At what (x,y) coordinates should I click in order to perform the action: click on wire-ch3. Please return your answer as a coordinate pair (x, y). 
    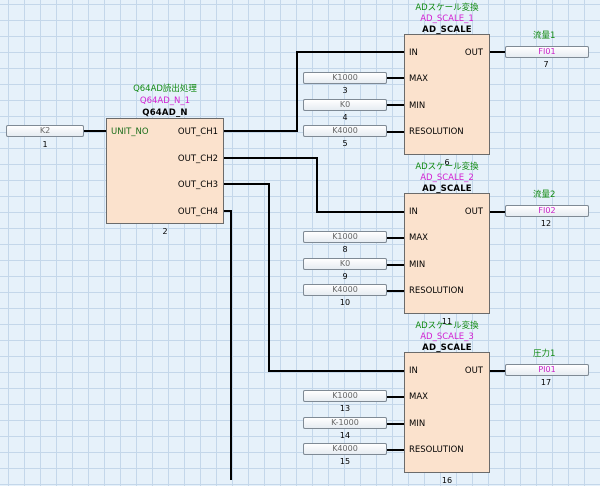
    Looking at the image, I should click on (246, 184).